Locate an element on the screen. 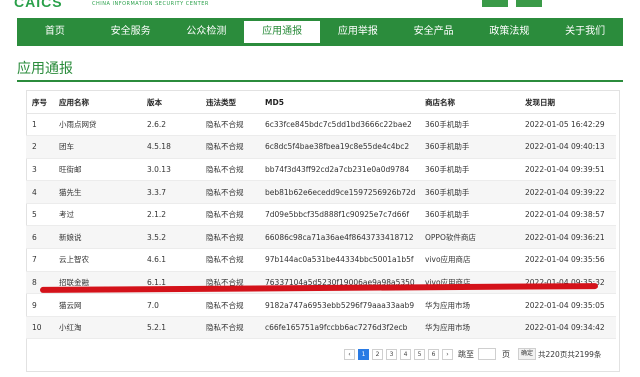 This screenshot has width=640, height=377. nav-item-app-notices: 应用通报 is located at coordinates (282, 32).